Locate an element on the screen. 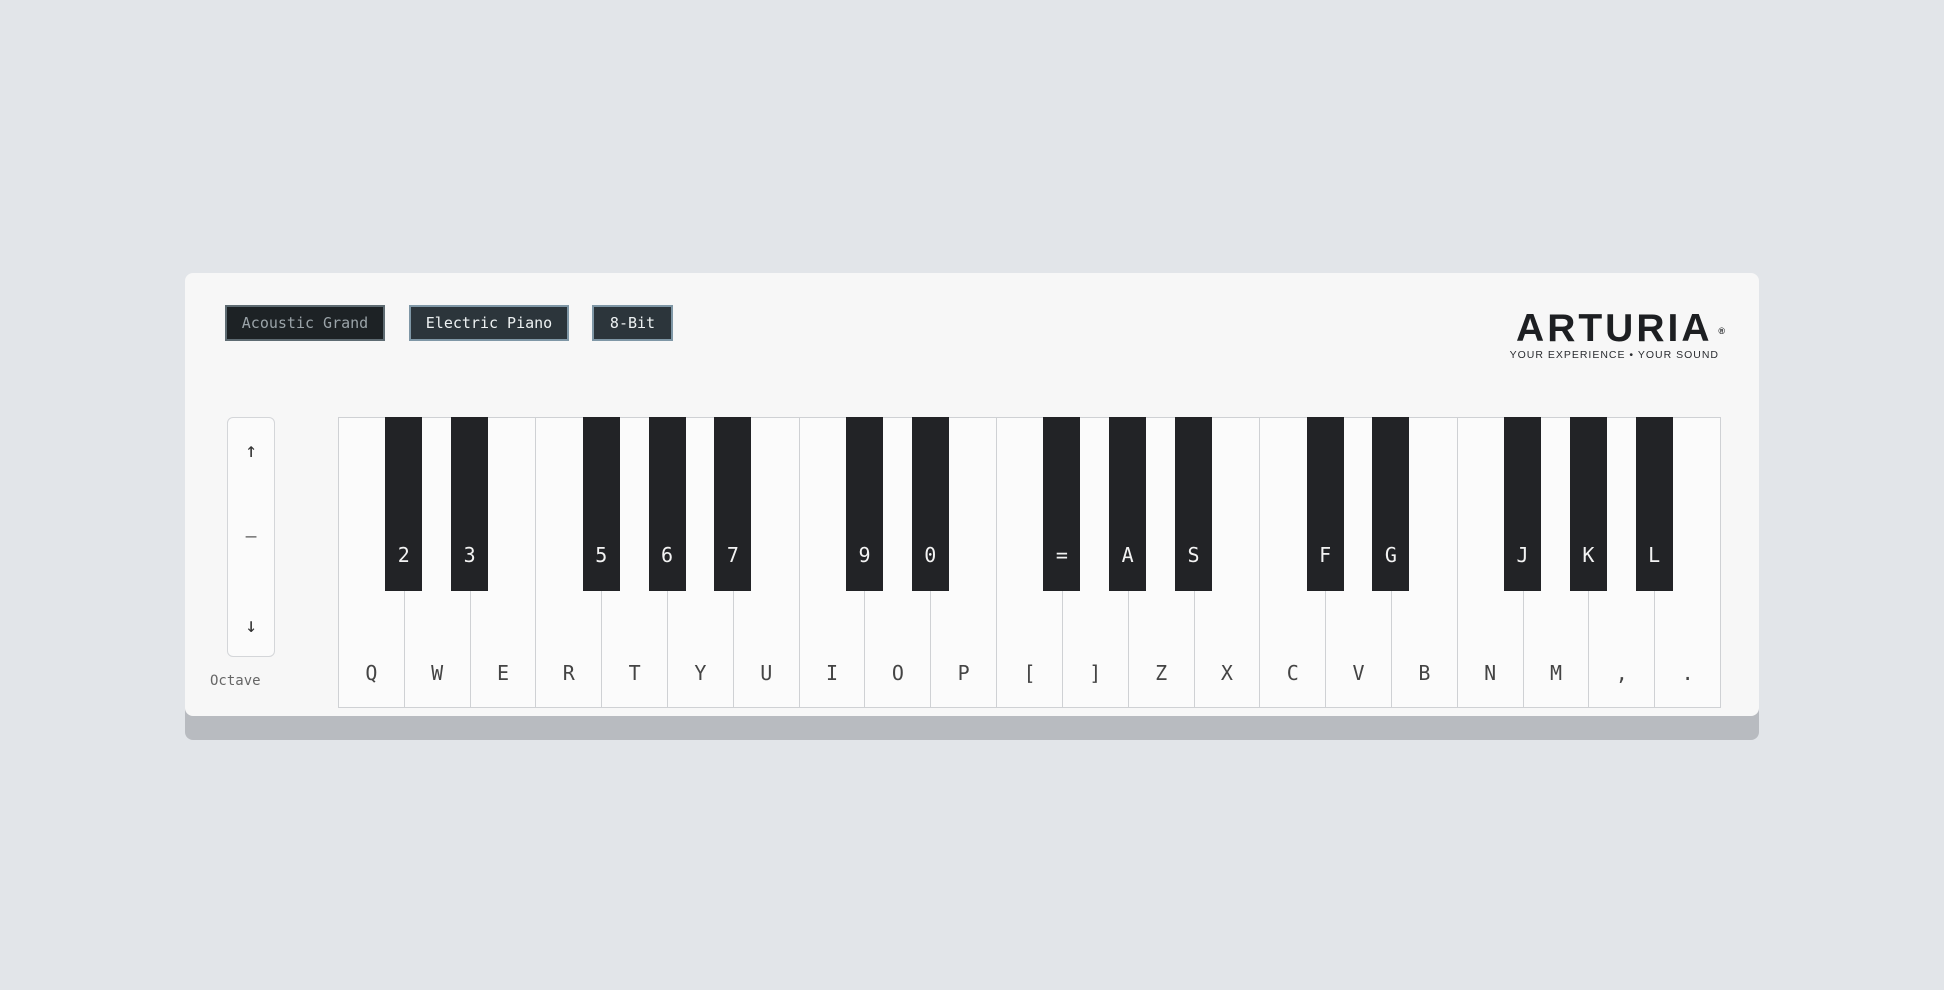 This screenshot has width=1944, height=990. white-key-label: V is located at coordinates (1358, 673).